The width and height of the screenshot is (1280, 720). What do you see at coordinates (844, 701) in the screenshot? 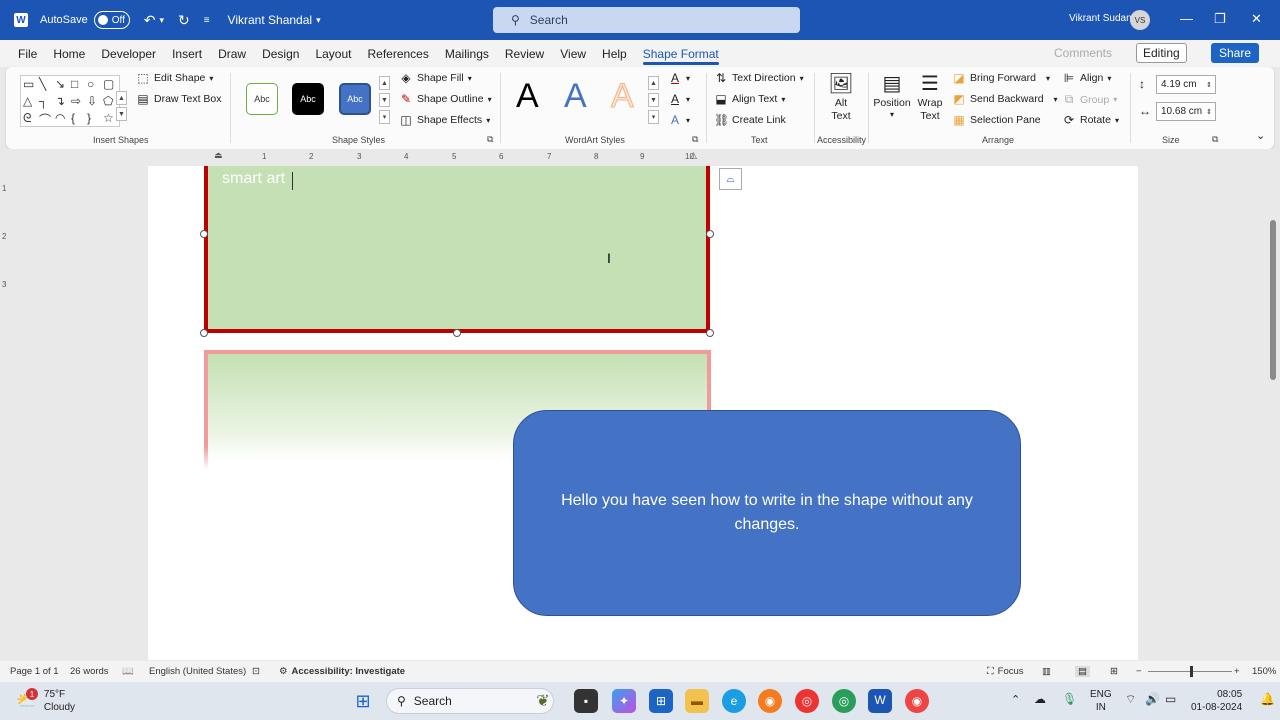
I see `chrome-profile-icon: ◎` at bounding box center [844, 701].